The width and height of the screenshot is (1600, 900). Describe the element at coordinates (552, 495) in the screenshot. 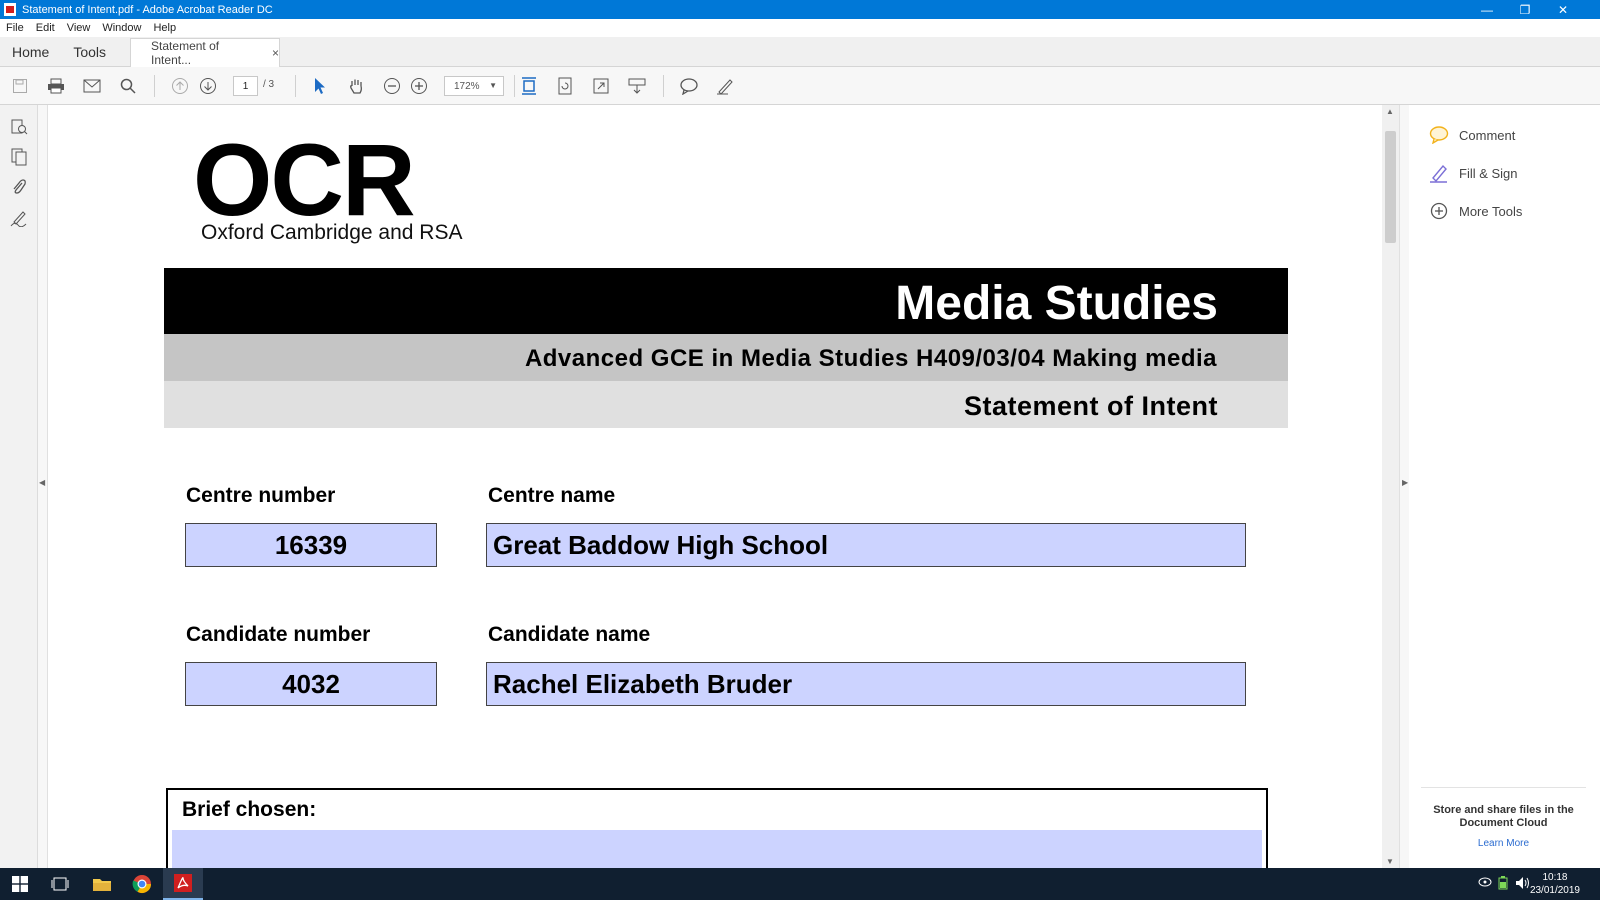

I see `centre-name-label: Centre name` at that location.